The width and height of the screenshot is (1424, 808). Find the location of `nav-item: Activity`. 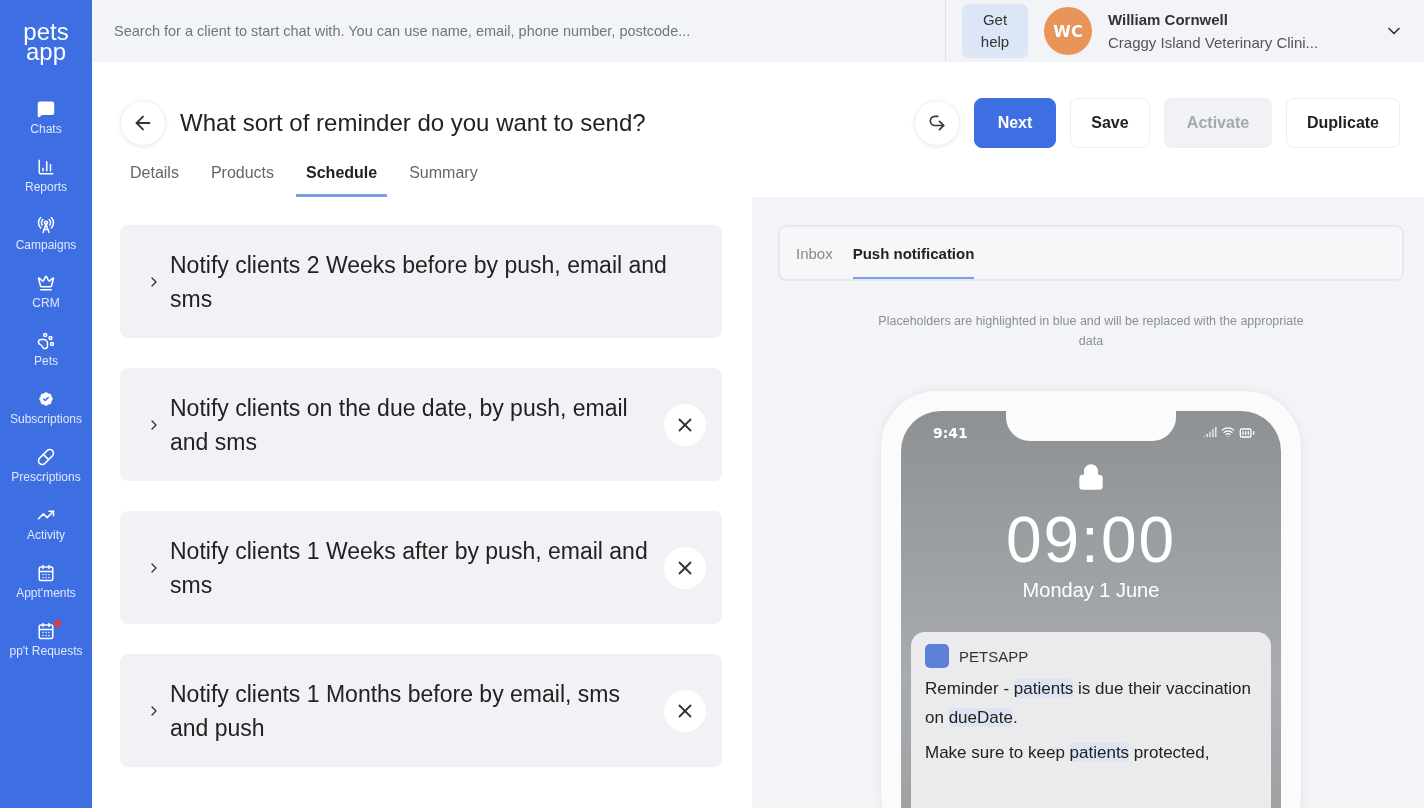

nav-item: Activity is located at coordinates (46, 524).